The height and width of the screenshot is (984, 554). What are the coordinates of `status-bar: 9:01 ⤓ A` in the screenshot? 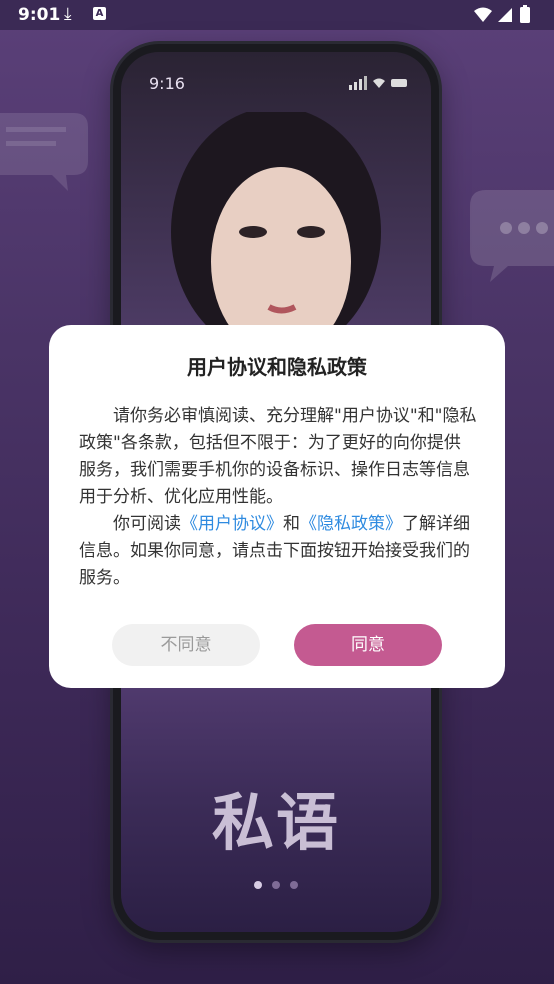 It's located at (277, 15).